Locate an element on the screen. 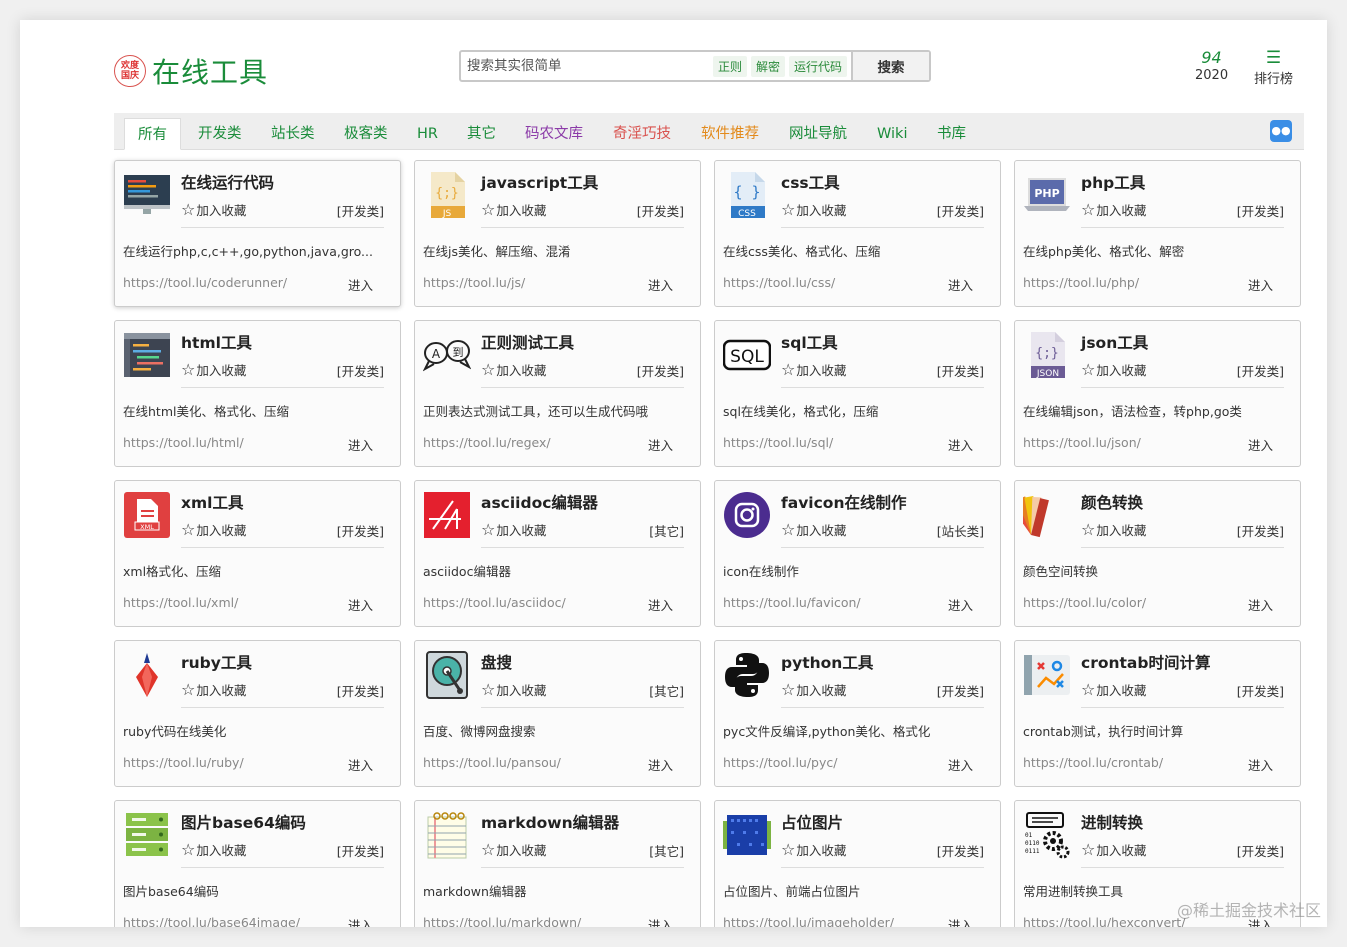  tool-title: php工具 is located at coordinates (1113, 182).